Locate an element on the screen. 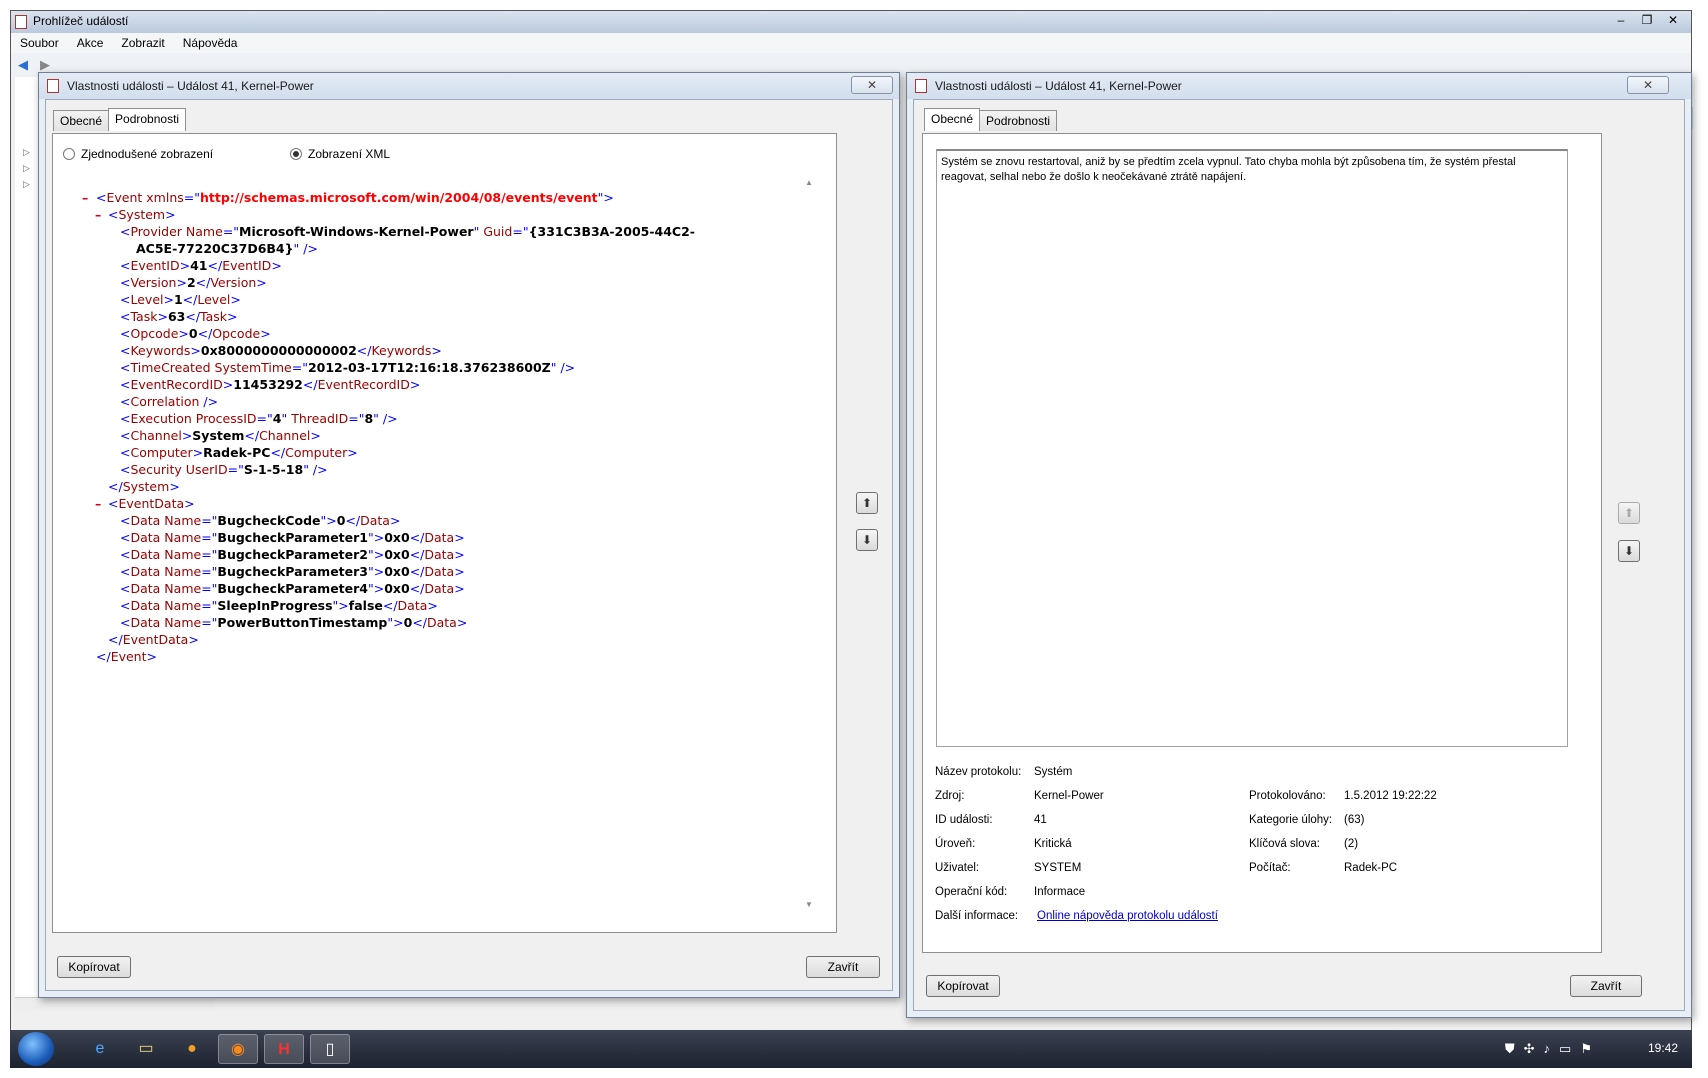 This screenshot has height=1078, width=1708. volume-icon: ♪ is located at coordinates (1547, 1049).